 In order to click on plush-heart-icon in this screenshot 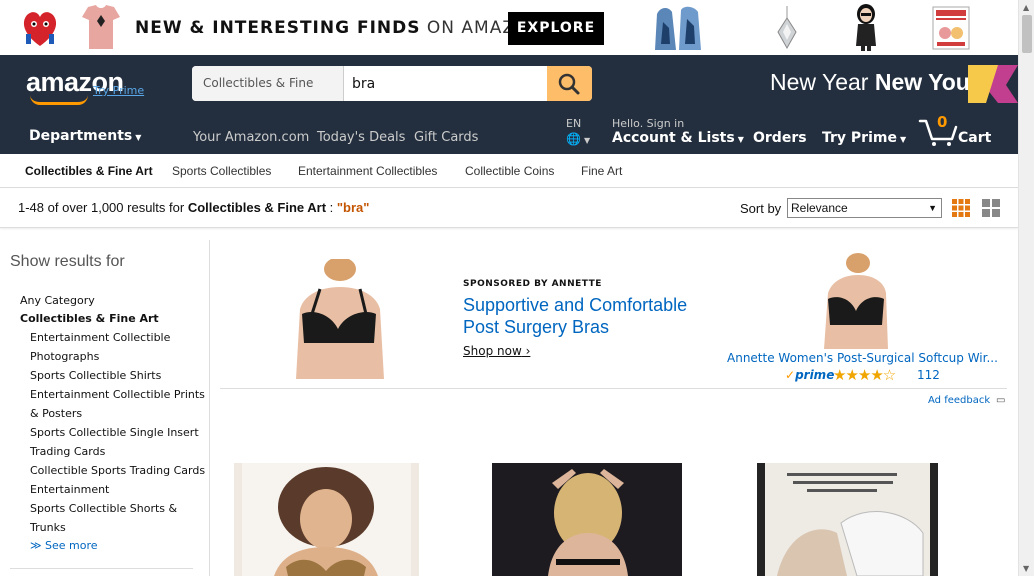, I will do `click(40, 27)`.